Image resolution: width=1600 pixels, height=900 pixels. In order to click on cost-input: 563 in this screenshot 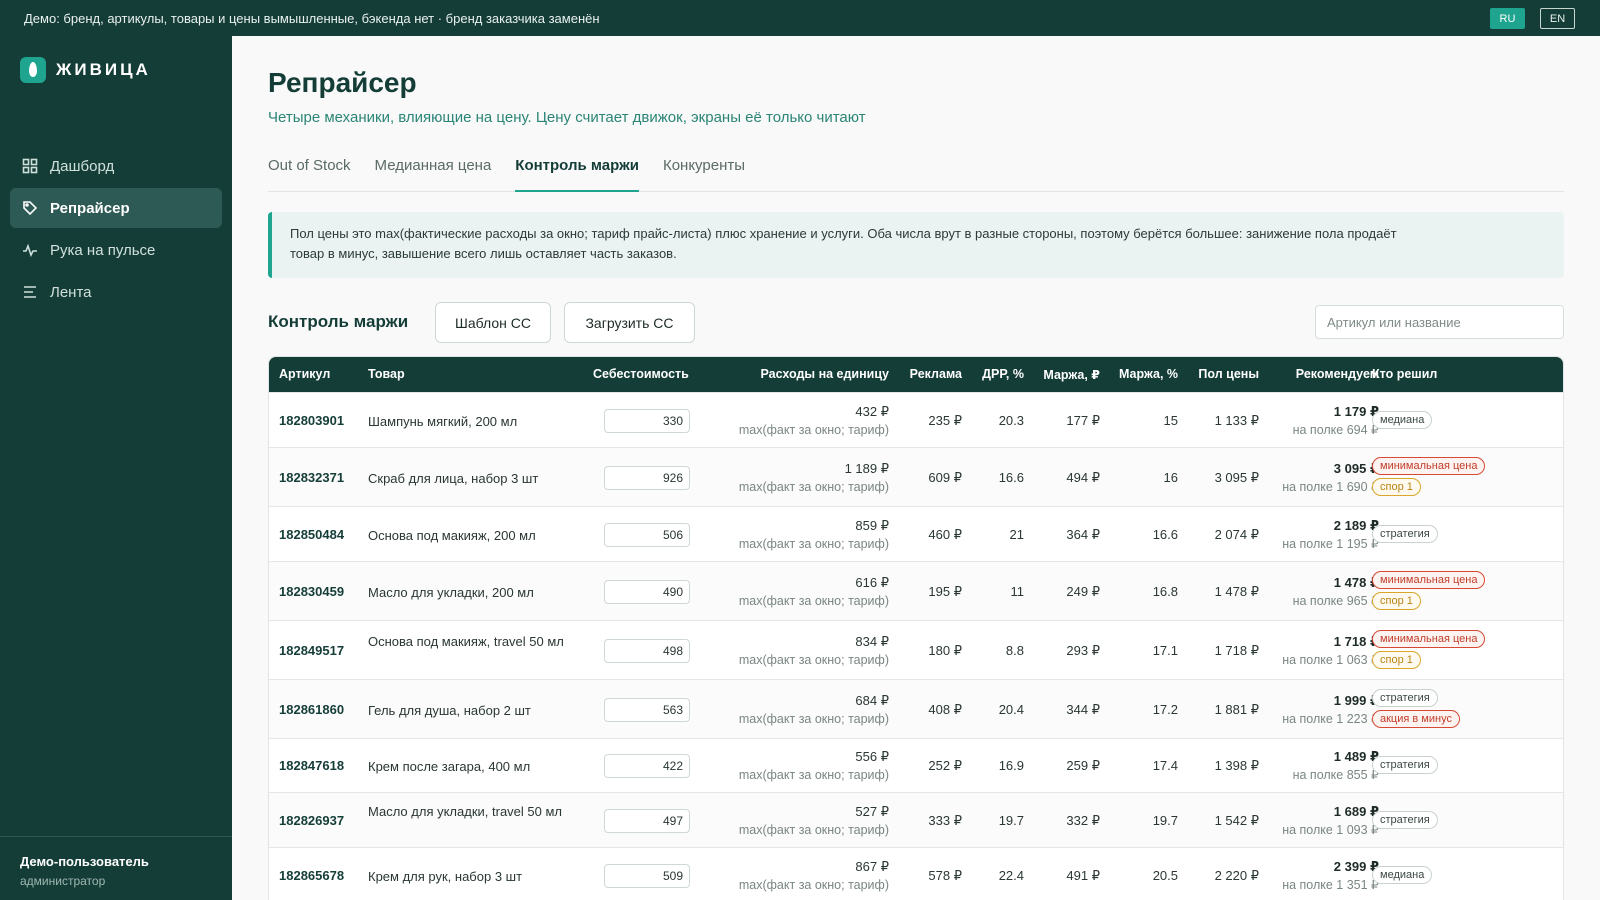, I will do `click(647, 709)`.